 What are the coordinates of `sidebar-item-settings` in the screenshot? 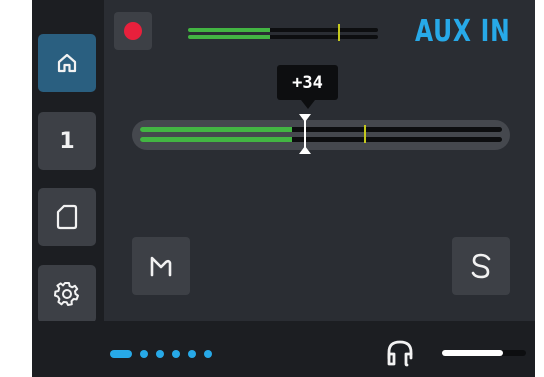 It's located at (67, 294).